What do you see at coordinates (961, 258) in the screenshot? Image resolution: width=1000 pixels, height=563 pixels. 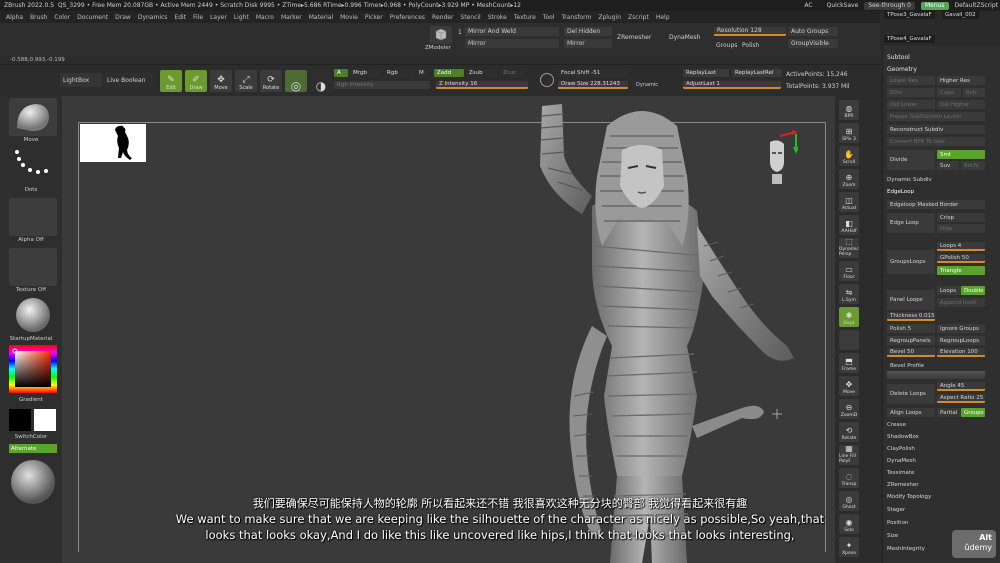 I see `gpolish-slider: GPolish 50` at bounding box center [961, 258].